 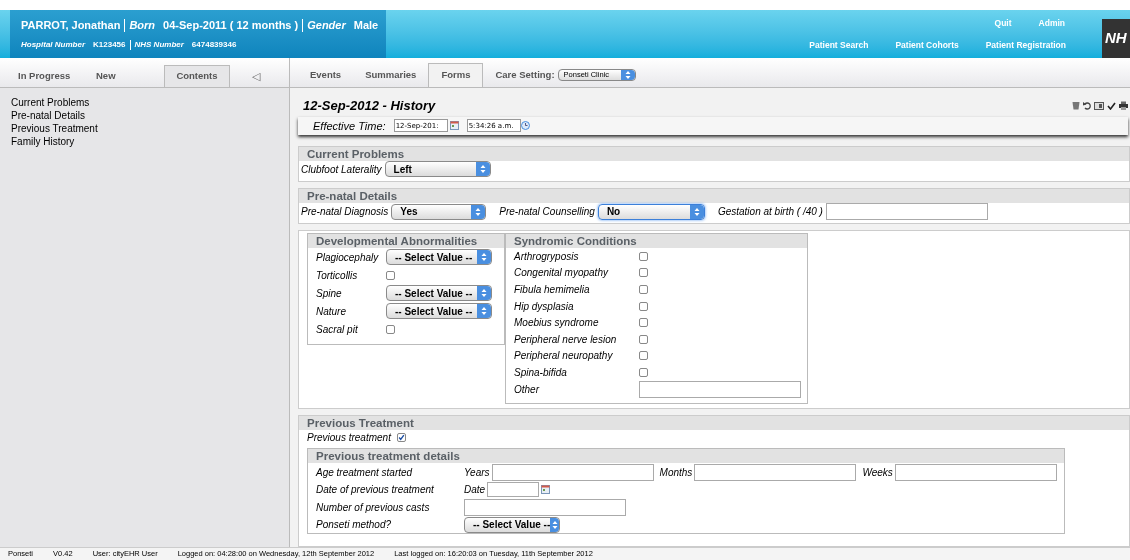 What do you see at coordinates (142, 25) in the screenshot?
I see `born-label: Born` at bounding box center [142, 25].